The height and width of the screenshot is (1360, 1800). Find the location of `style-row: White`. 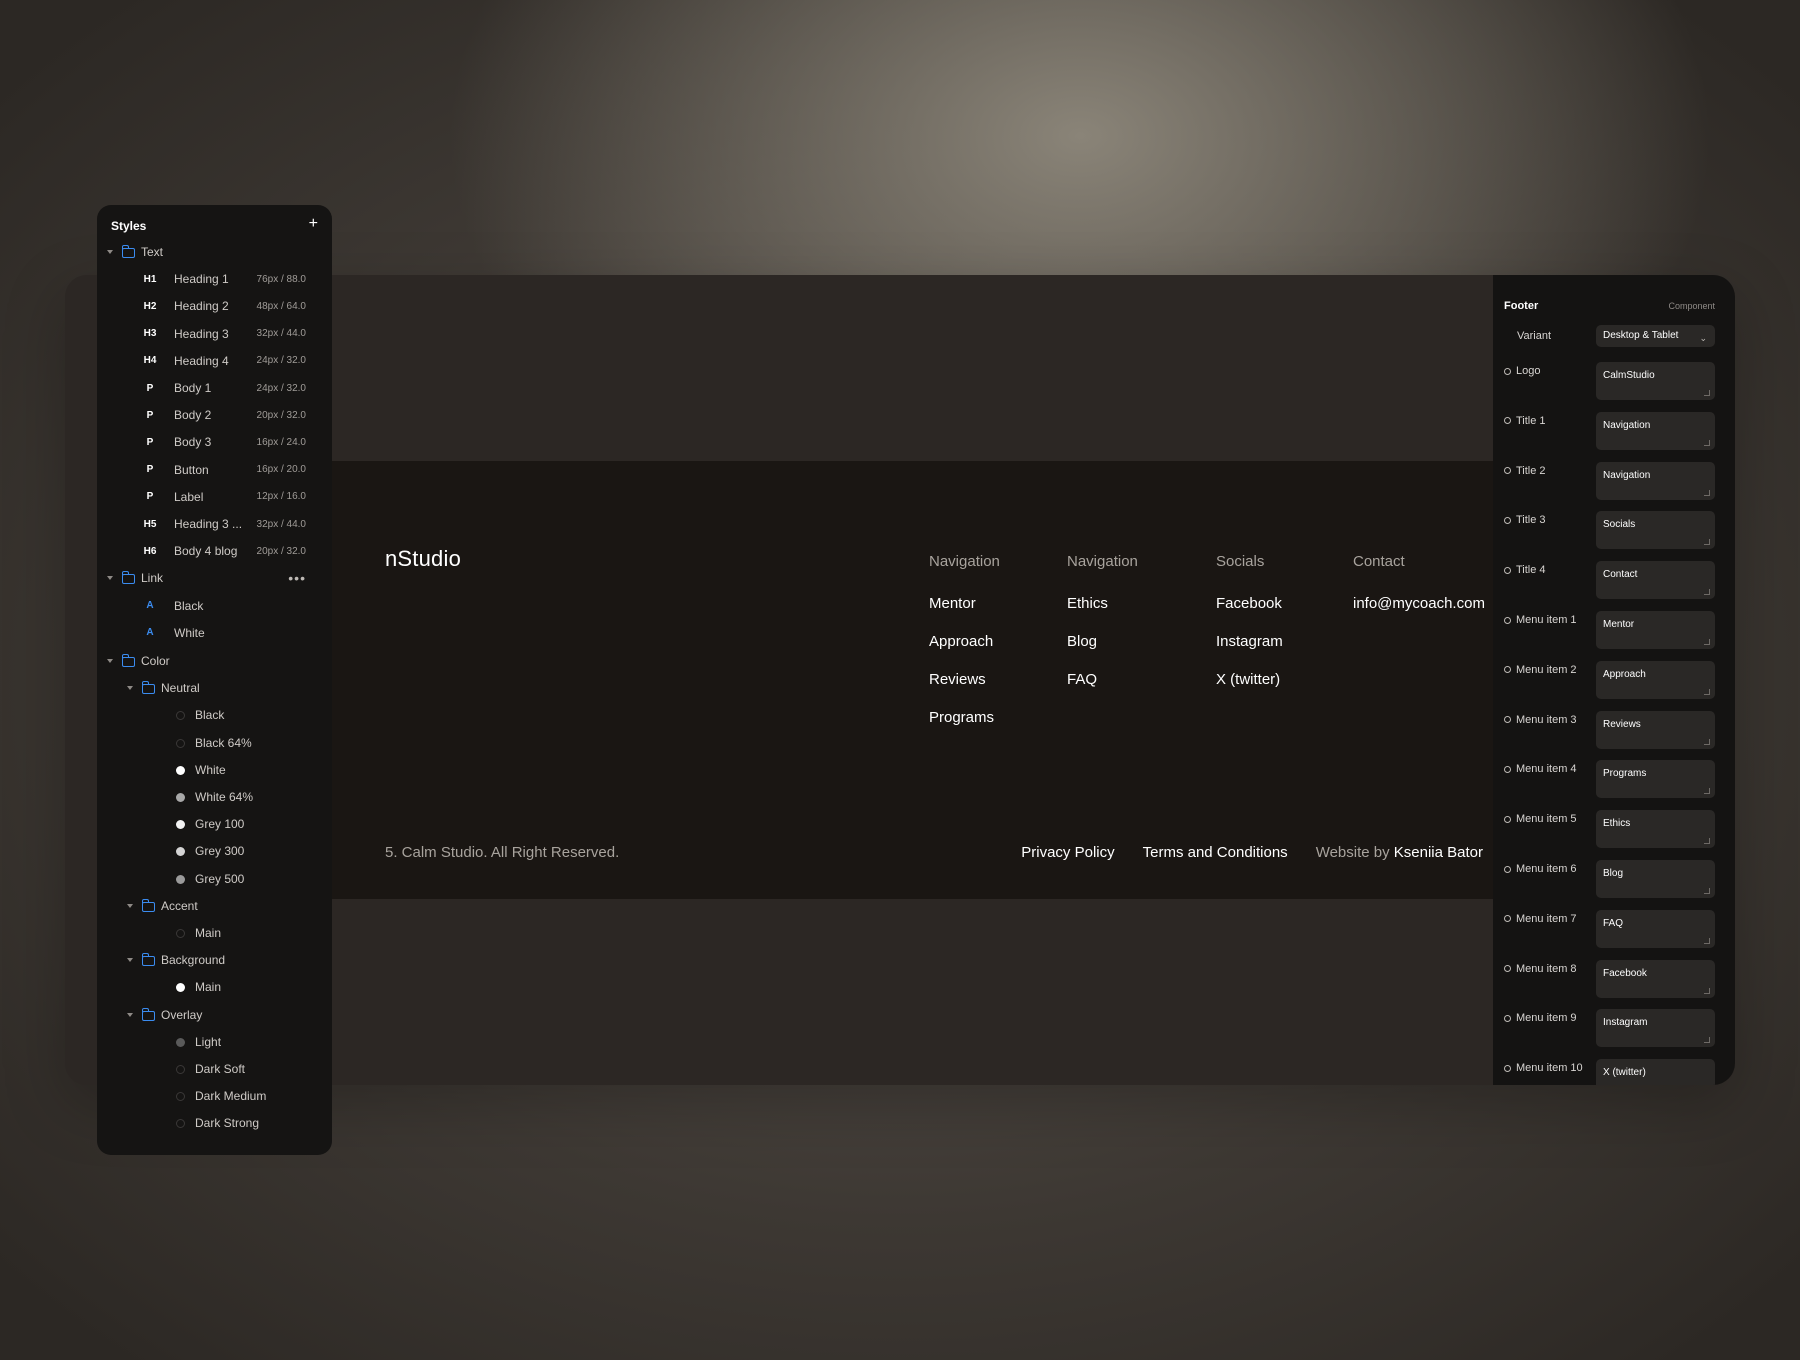

style-row: White is located at coordinates (214, 770).